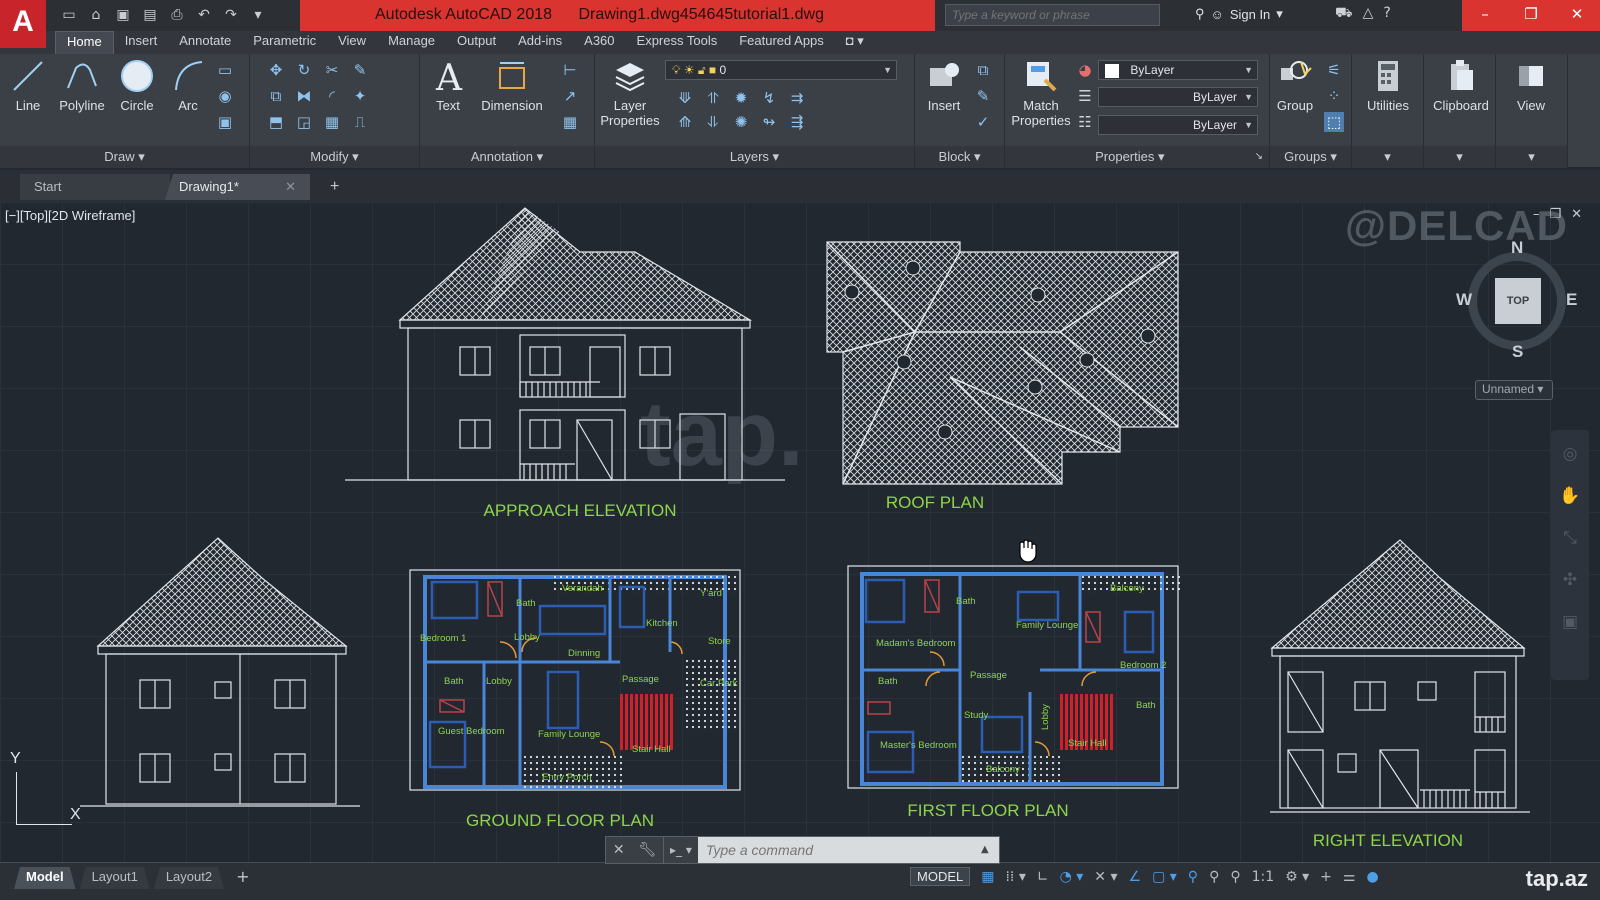 This screenshot has height=900, width=1600. I want to click on command-input, so click(839, 850).